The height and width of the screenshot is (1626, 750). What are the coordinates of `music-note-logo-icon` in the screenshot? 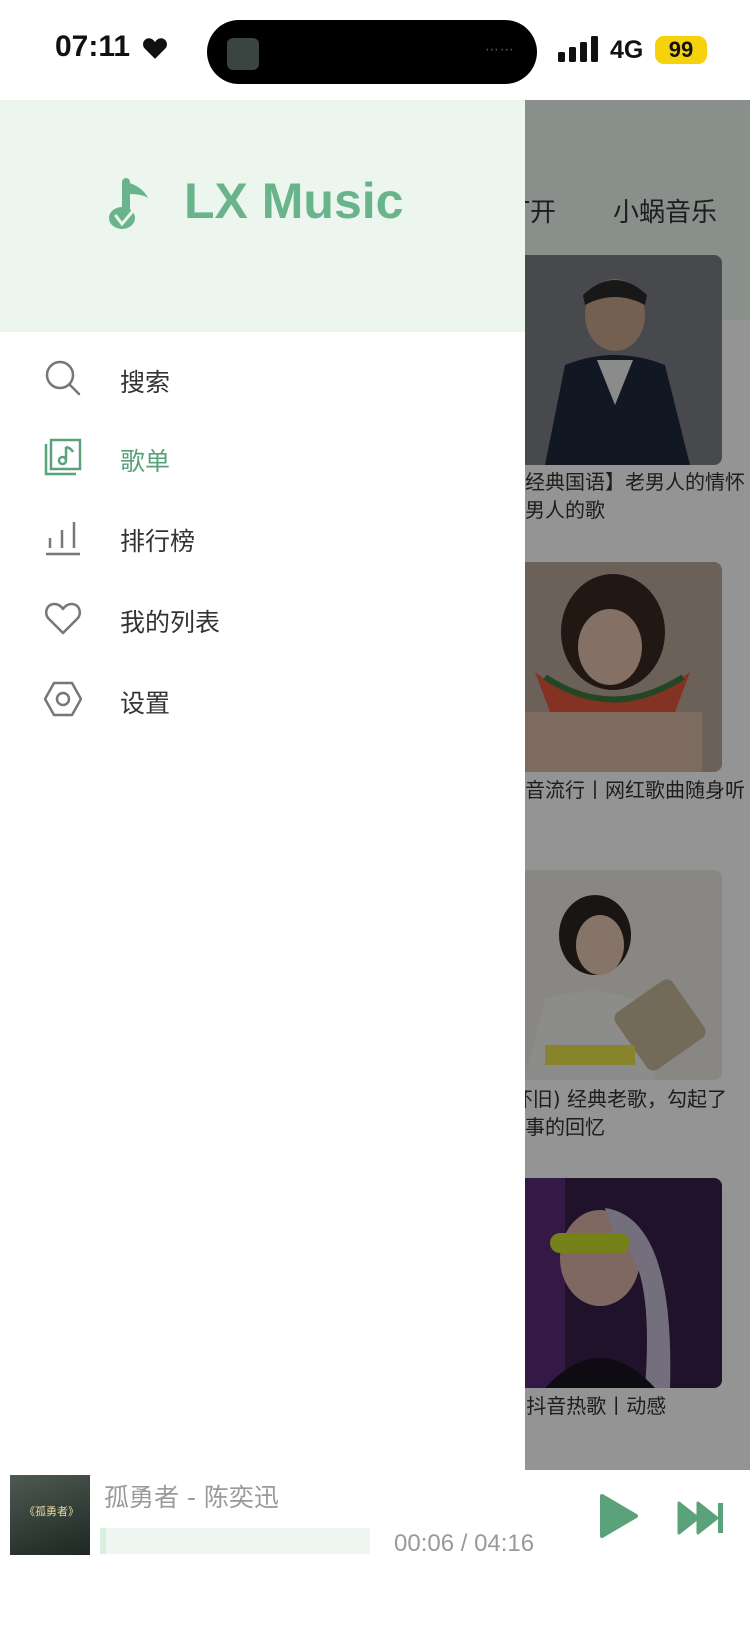 It's located at (128, 203).